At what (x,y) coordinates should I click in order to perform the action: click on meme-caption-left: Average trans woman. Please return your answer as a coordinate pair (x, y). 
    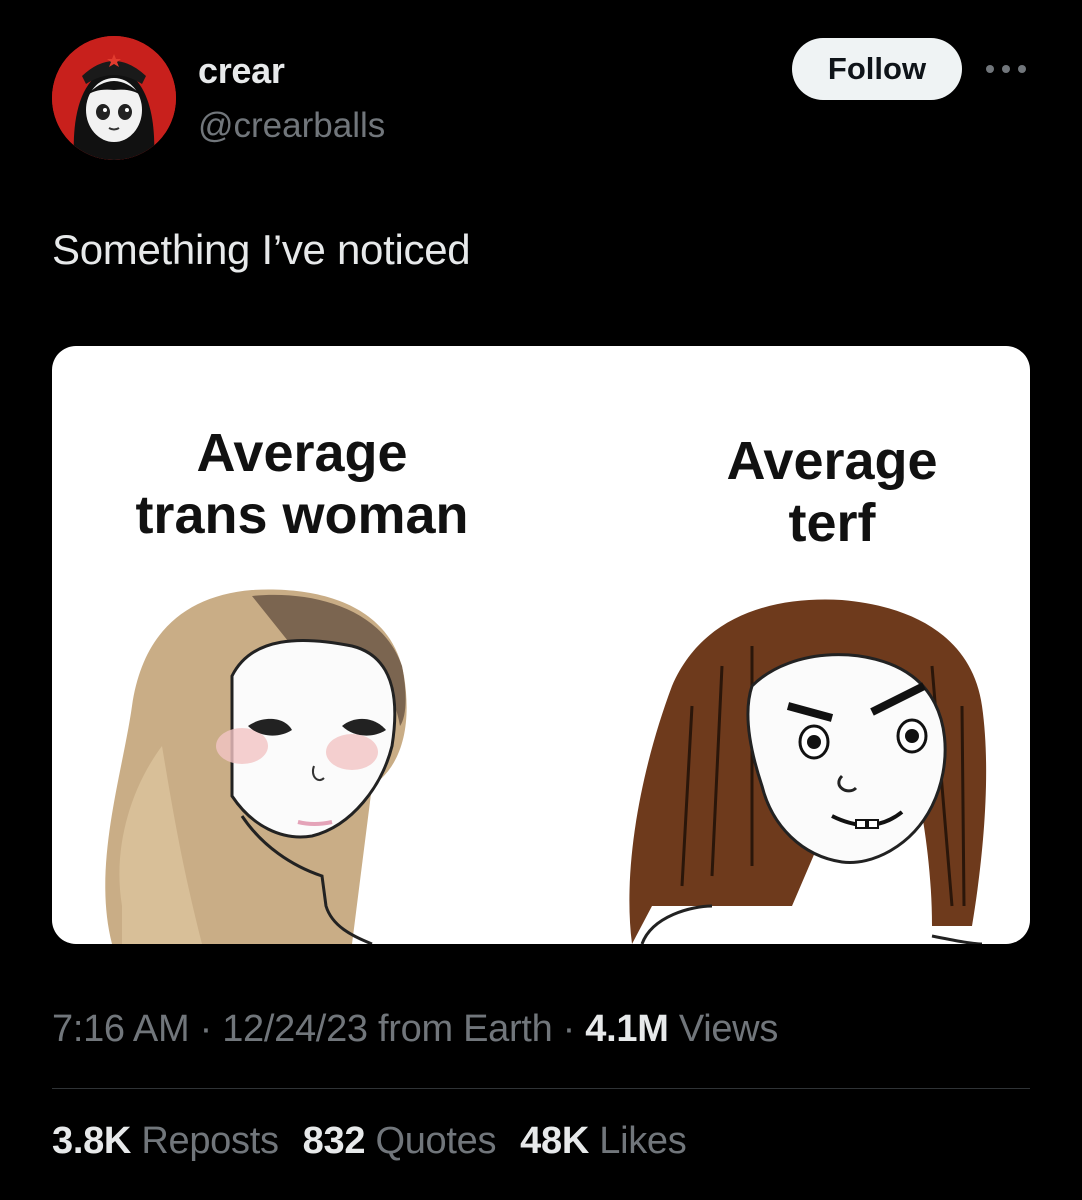
    Looking at the image, I should click on (302, 484).